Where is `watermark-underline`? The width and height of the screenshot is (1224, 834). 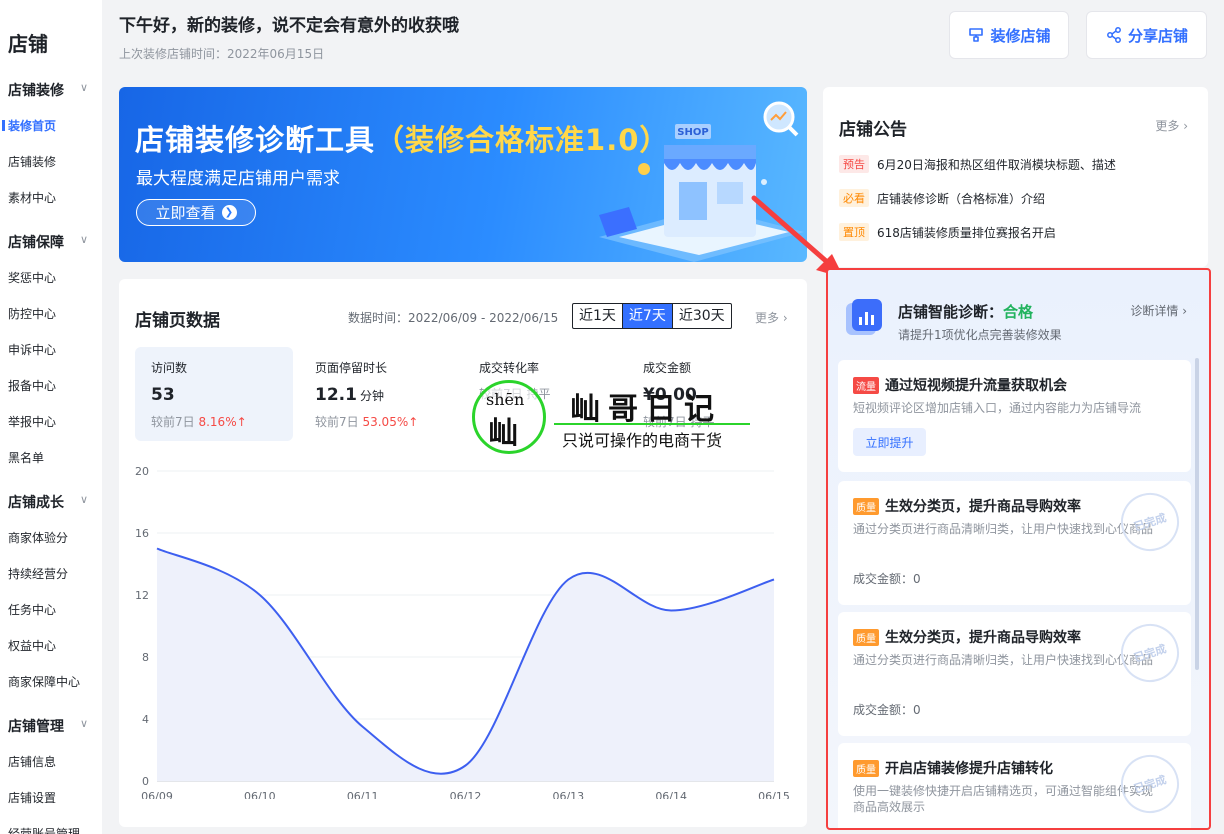
watermark-underline is located at coordinates (652, 424).